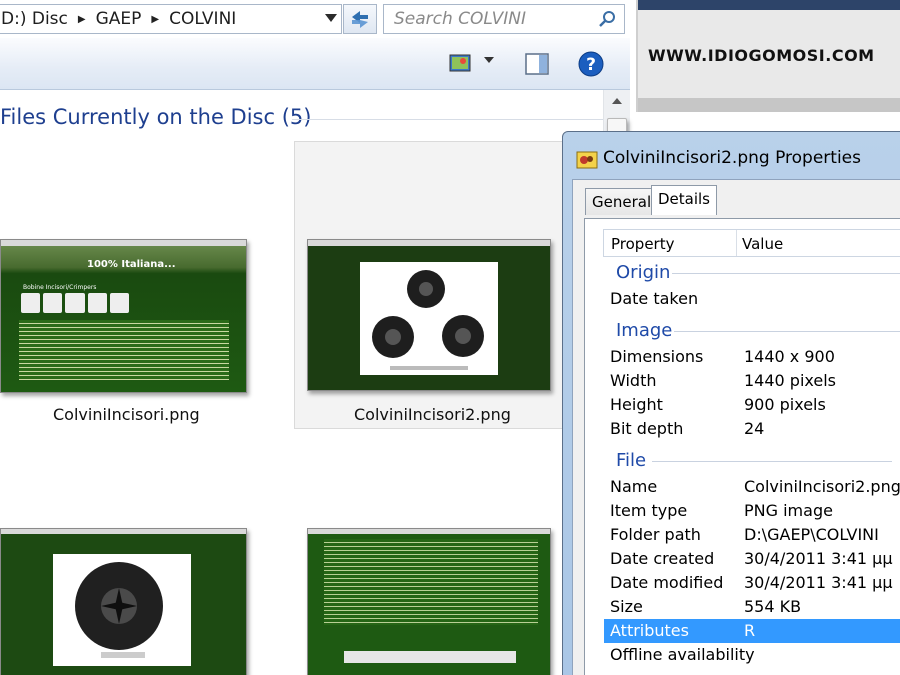 The width and height of the screenshot is (900, 675). I want to click on property-name: Attributes, so click(649, 630).